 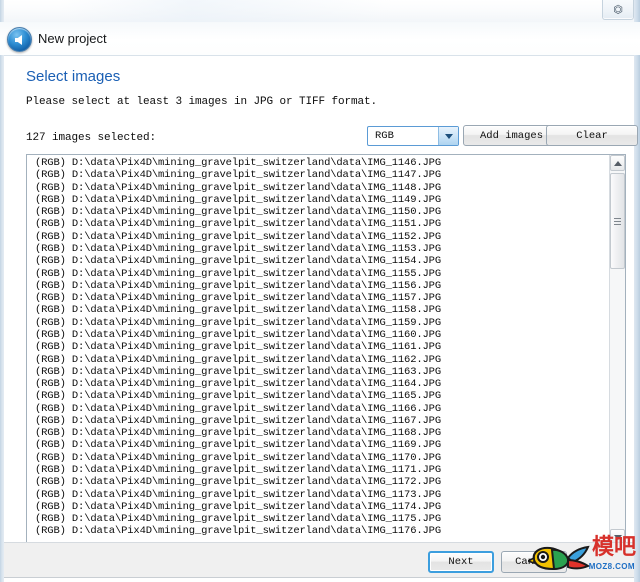 I want to click on page-title: Select images, so click(x=73, y=76).